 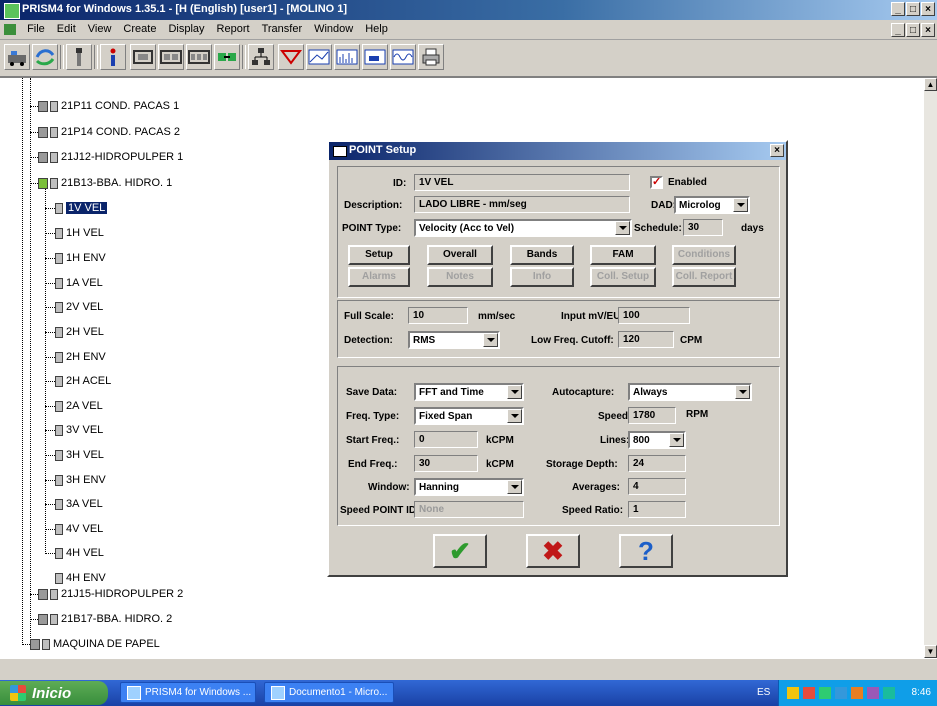 What do you see at coordinates (143, 57) in the screenshot?
I see `machine-icon` at bounding box center [143, 57].